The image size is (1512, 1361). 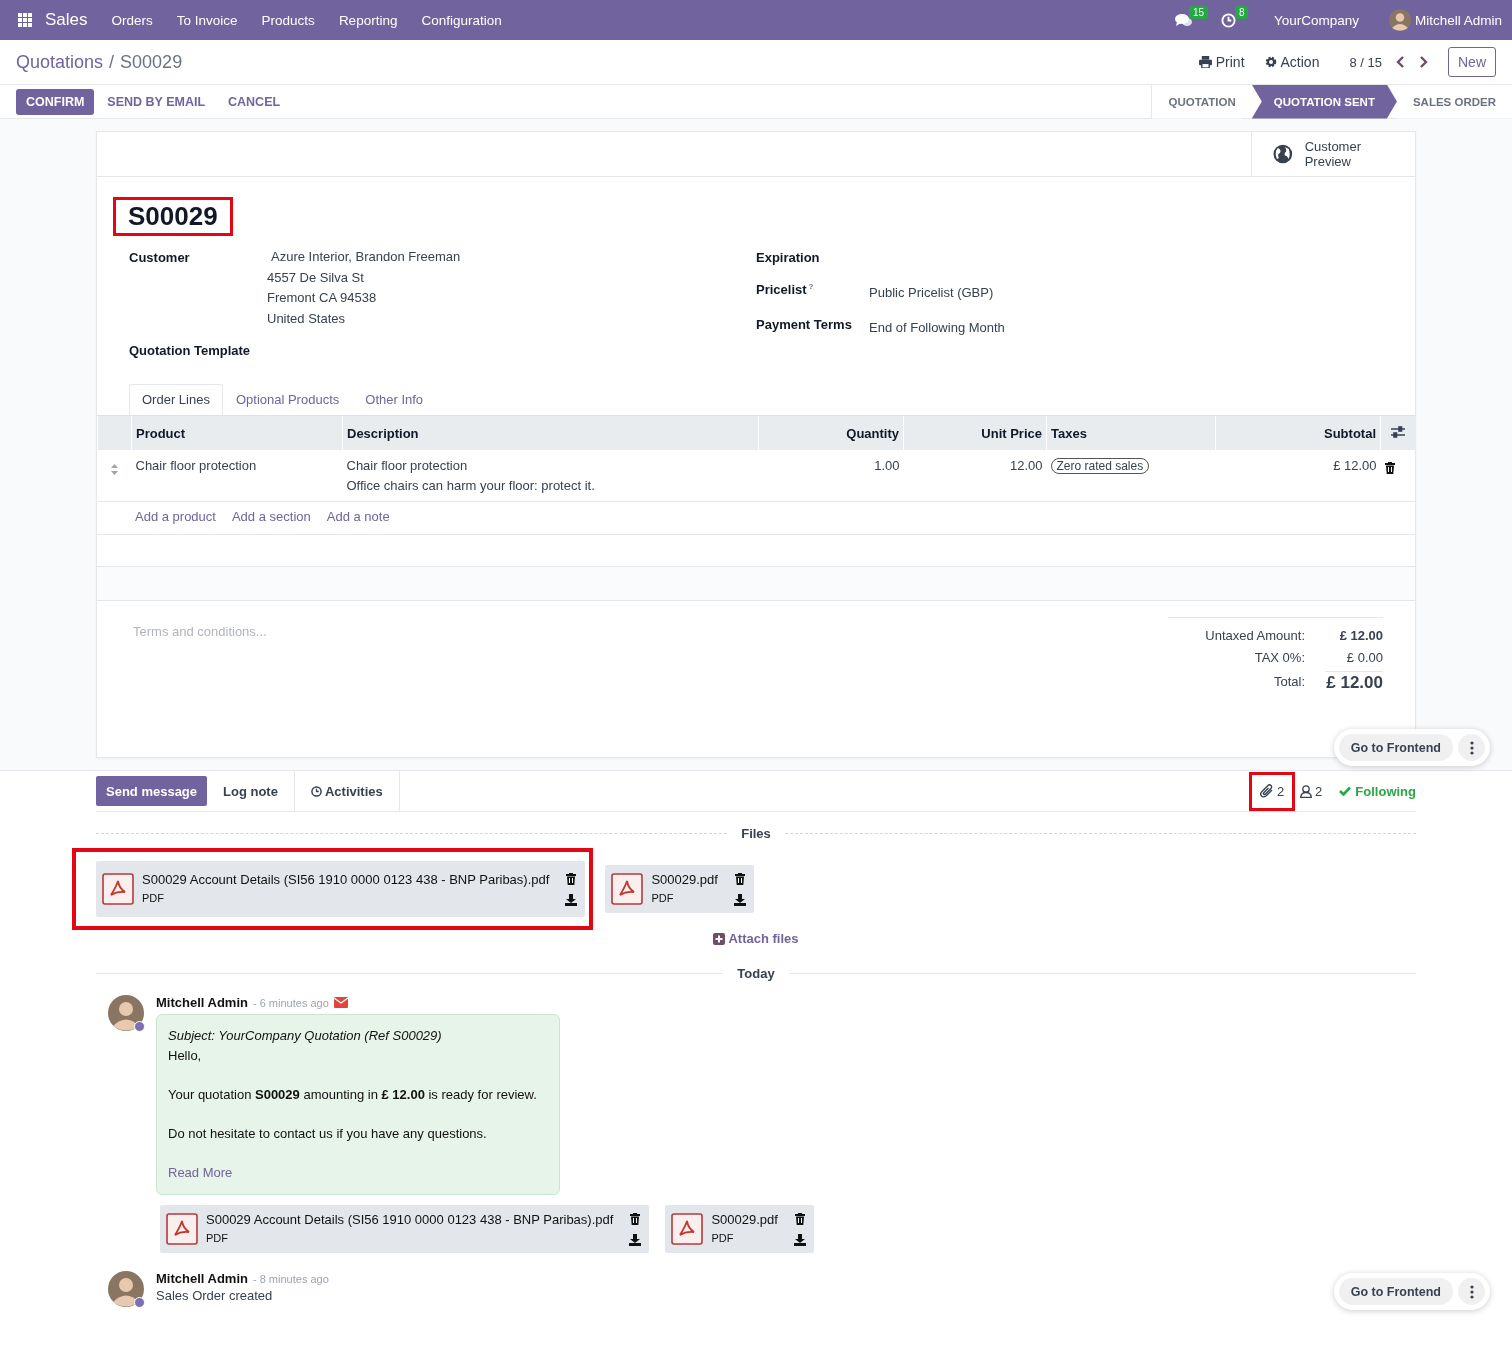 I want to click on add-line-link: Add a note, so click(x=358, y=518).